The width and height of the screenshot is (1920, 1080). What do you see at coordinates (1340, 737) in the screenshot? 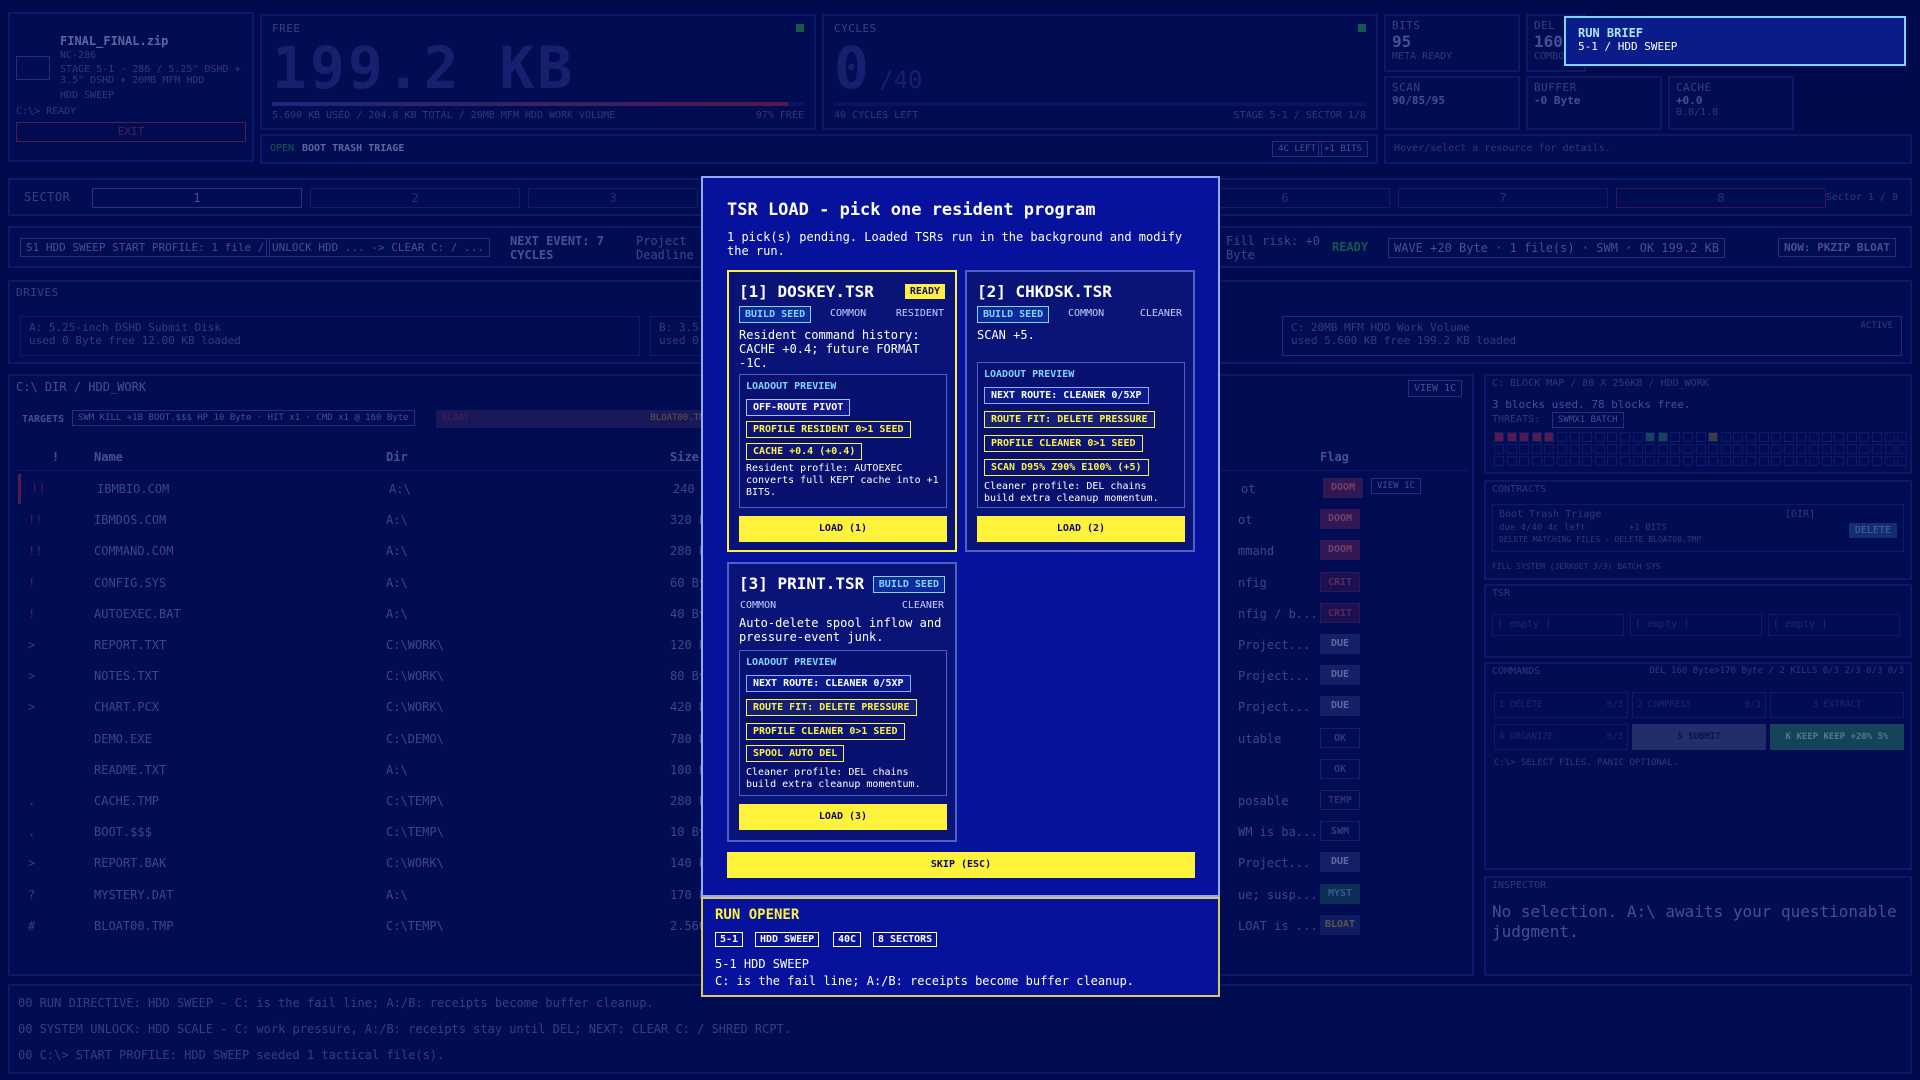
I see `row-flag-badge: OK` at bounding box center [1340, 737].